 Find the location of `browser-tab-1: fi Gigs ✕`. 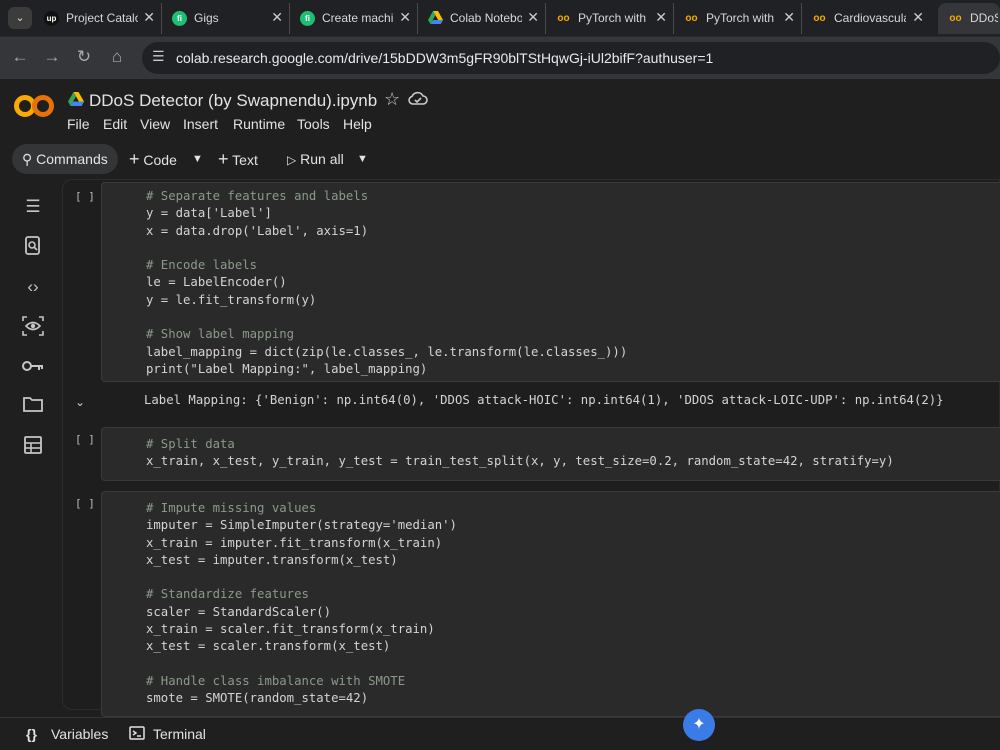

browser-tab-1: fi Gigs ✕ is located at coordinates (226, 18).